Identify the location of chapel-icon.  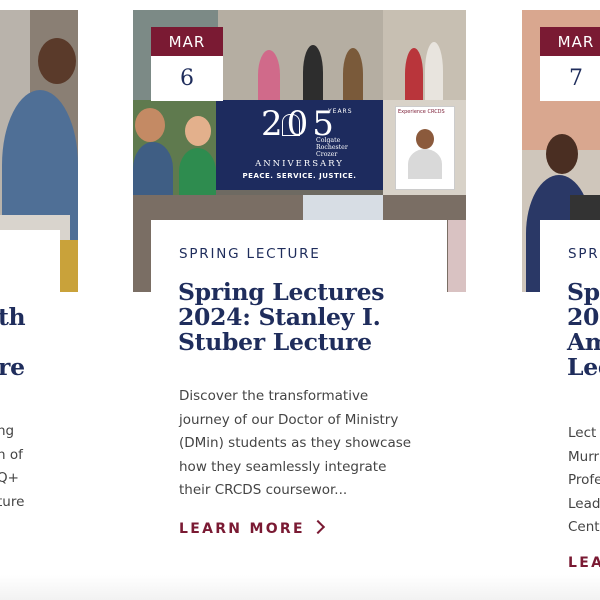
(291, 125).